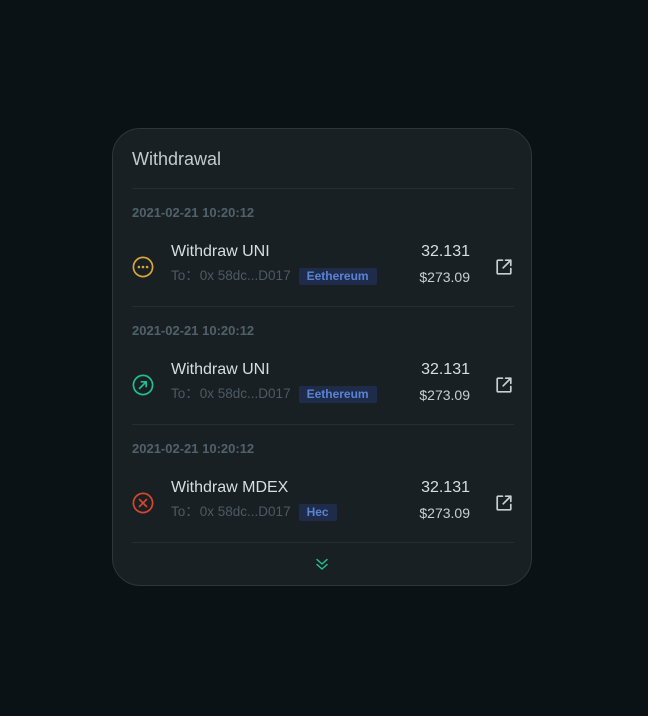  Describe the element at coordinates (230, 487) in the screenshot. I see `transaction-title: Withdraw MDEX` at that location.